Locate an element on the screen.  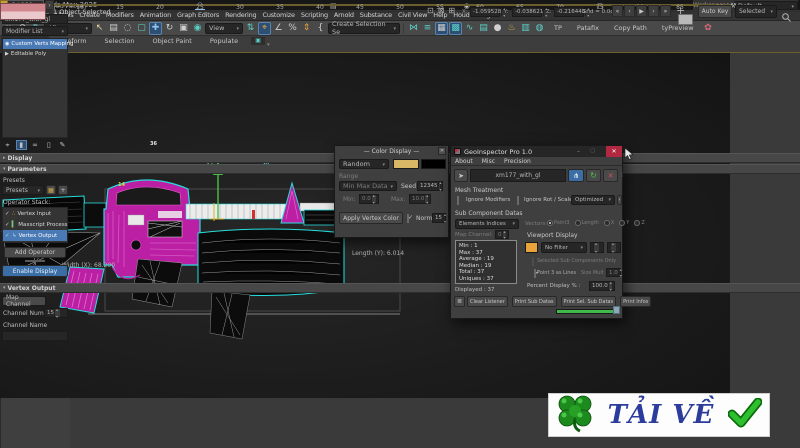
pick-node-button: ⋔ is located at coordinates (576, 175).